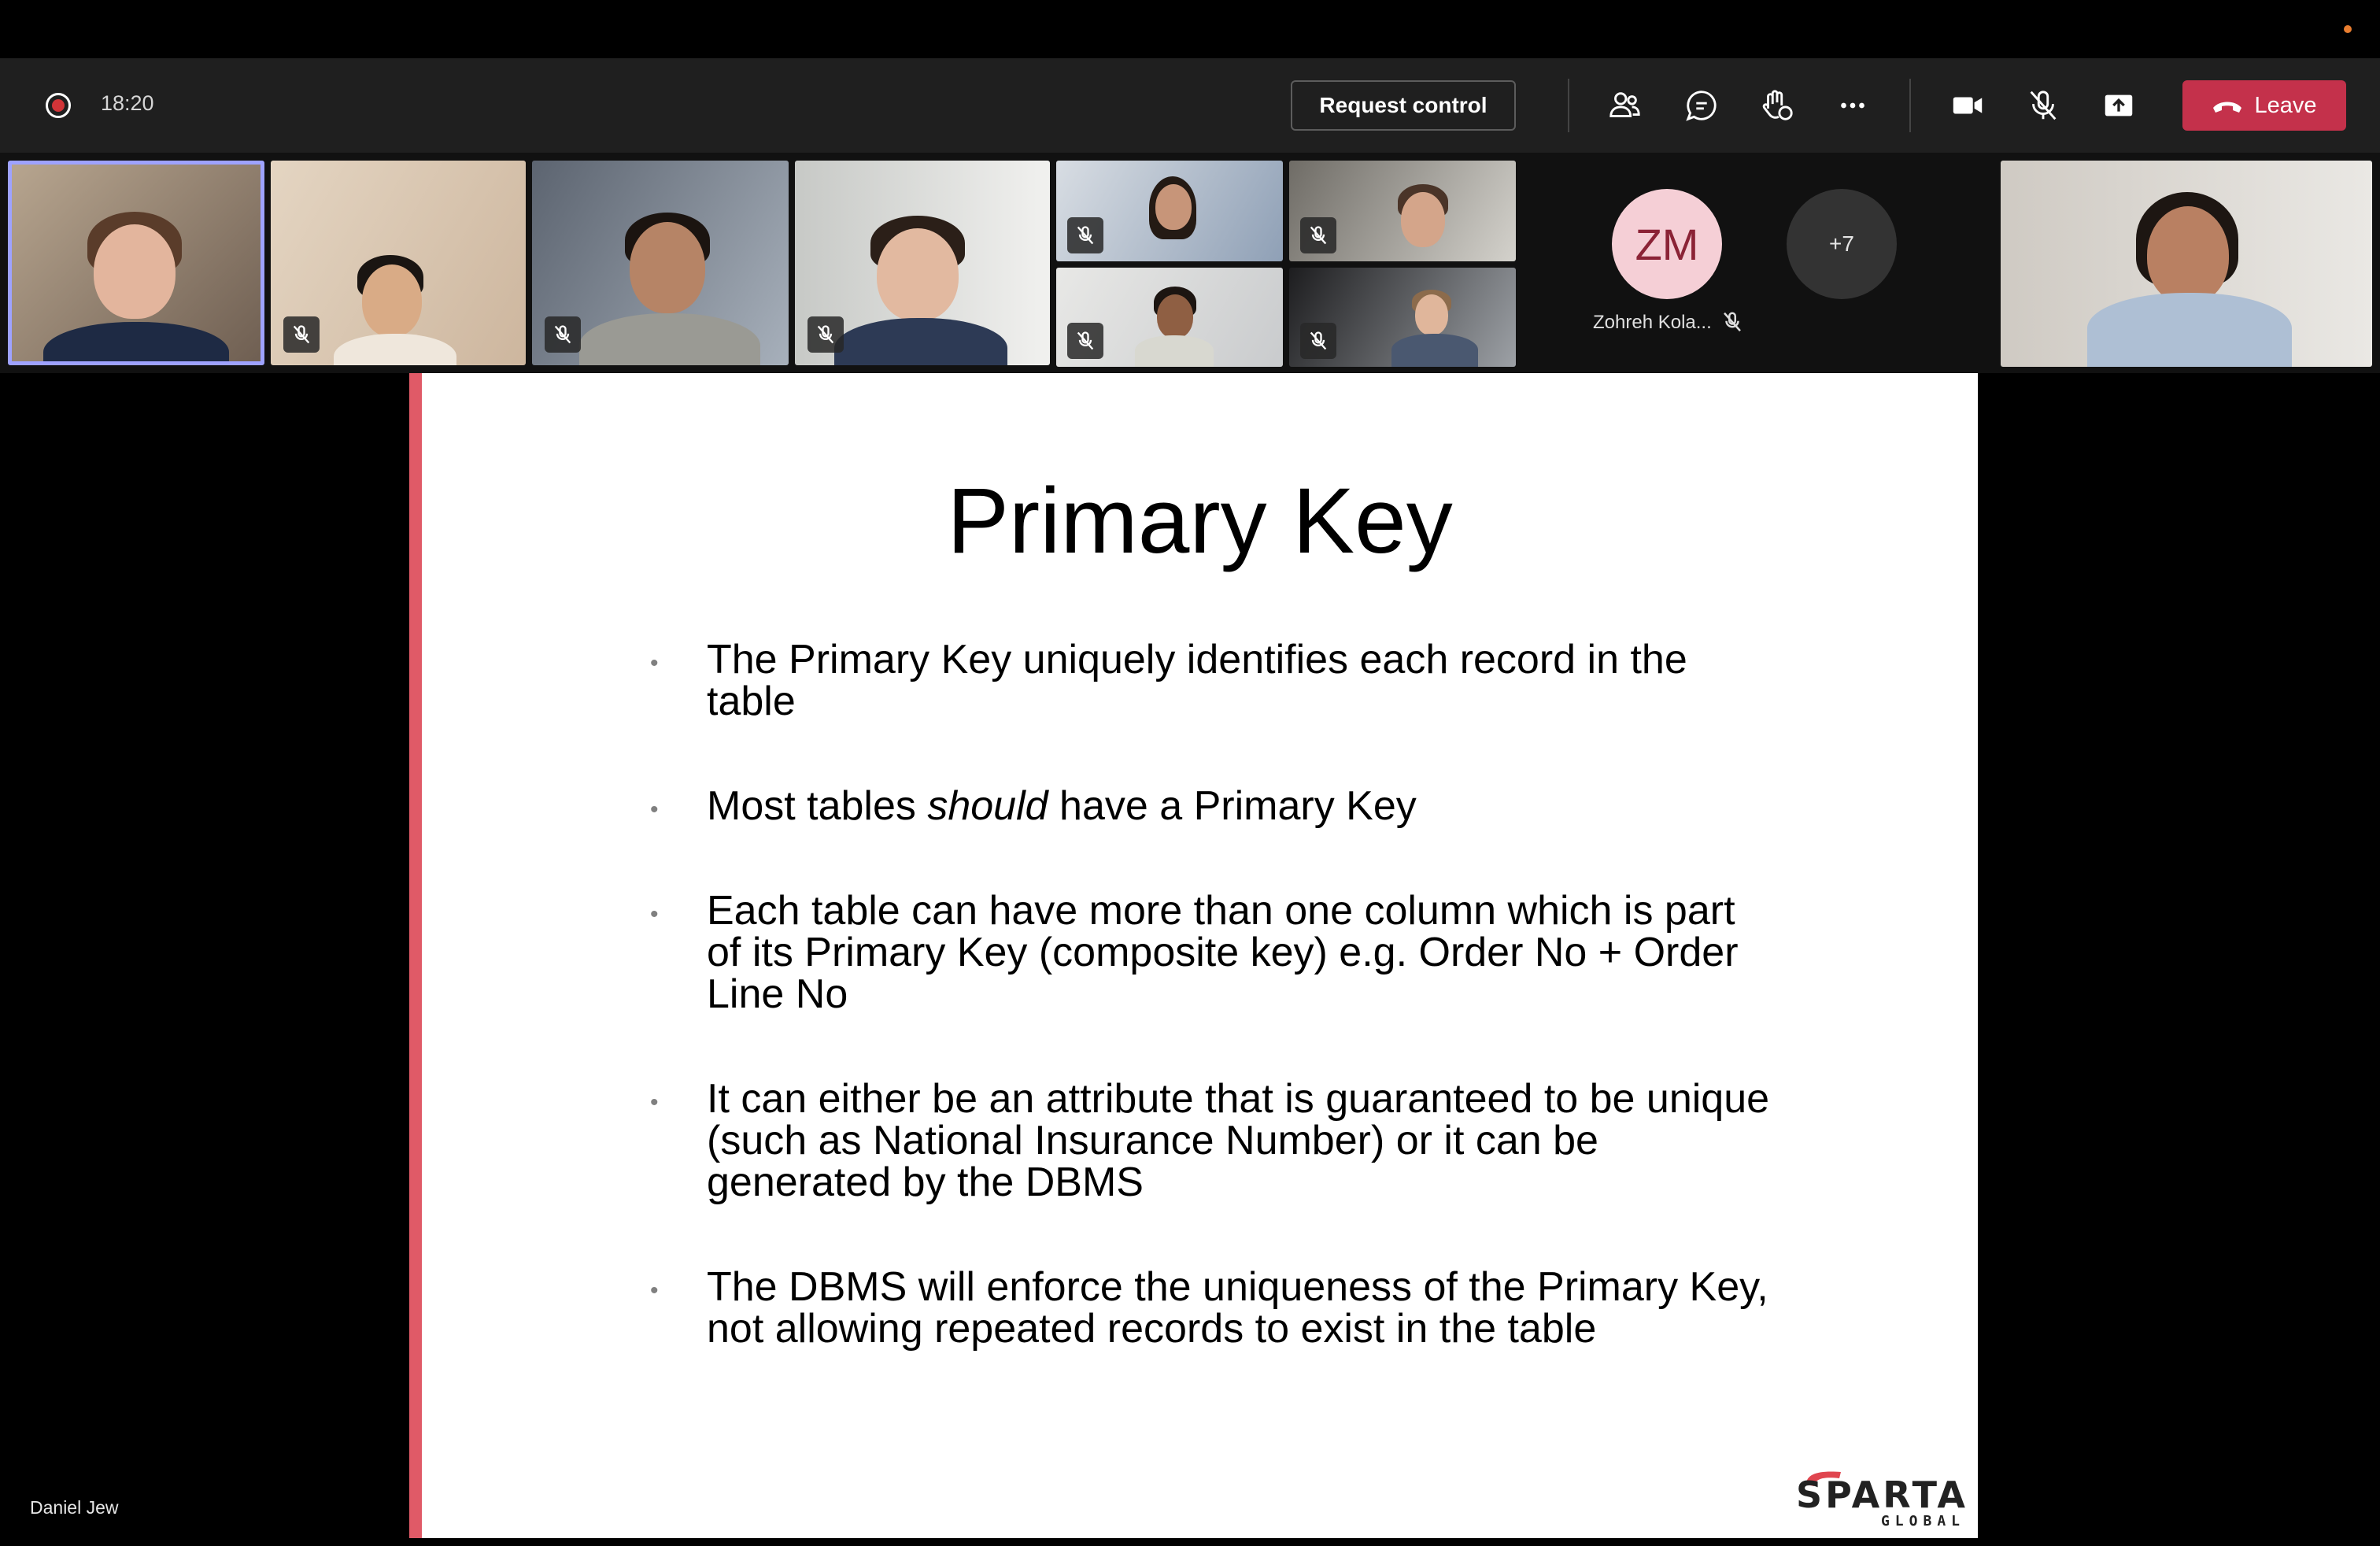 The width and height of the screenshot is (2380, 1546). Describe the element at coordinates (1702, 105) in the screenshot. I see `chat-icon` at that location.